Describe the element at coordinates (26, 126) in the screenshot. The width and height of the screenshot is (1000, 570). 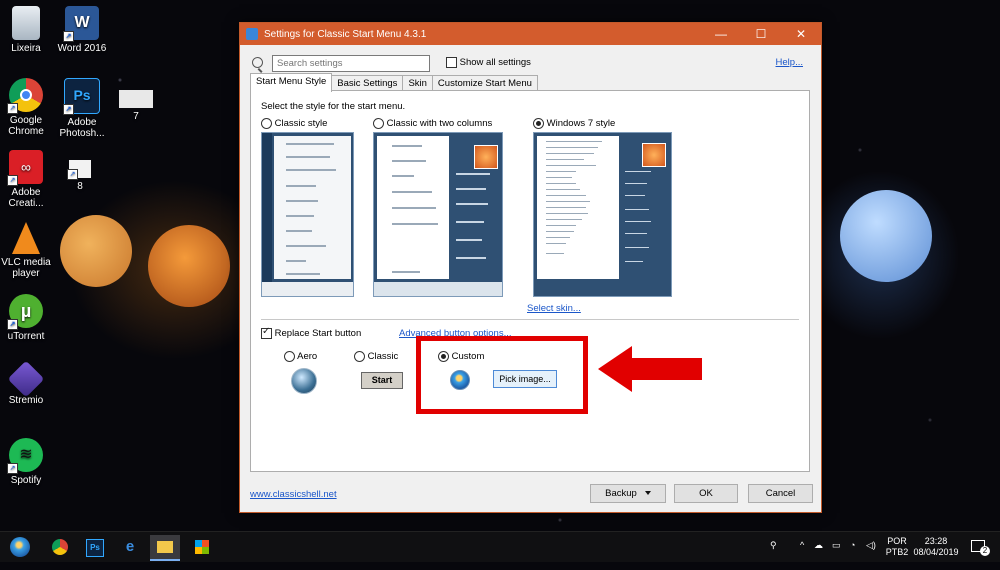
I see `desktop-icon-label: Google Chrome` at that location.